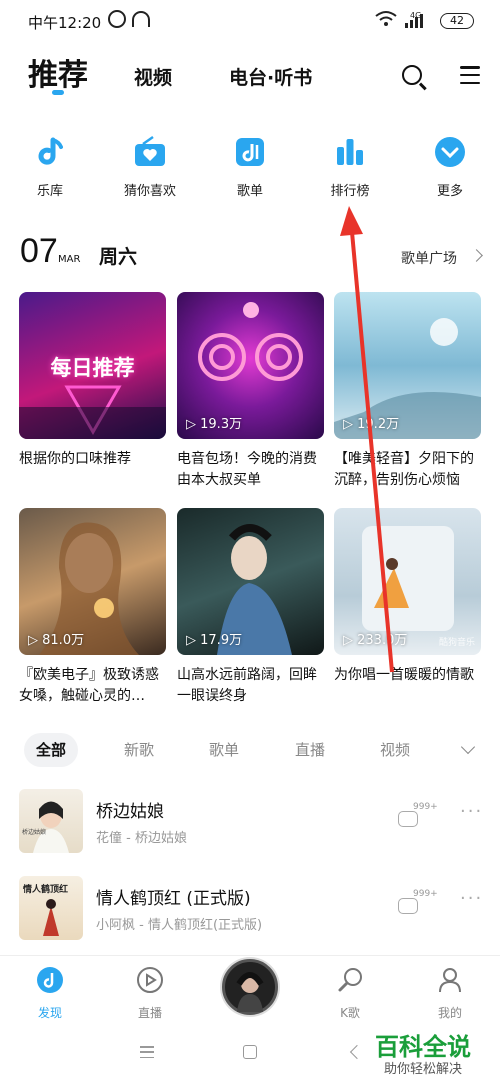  Describe the element at coordinates (250, 1052) in the screenshot. I see `home-icon` at that location.